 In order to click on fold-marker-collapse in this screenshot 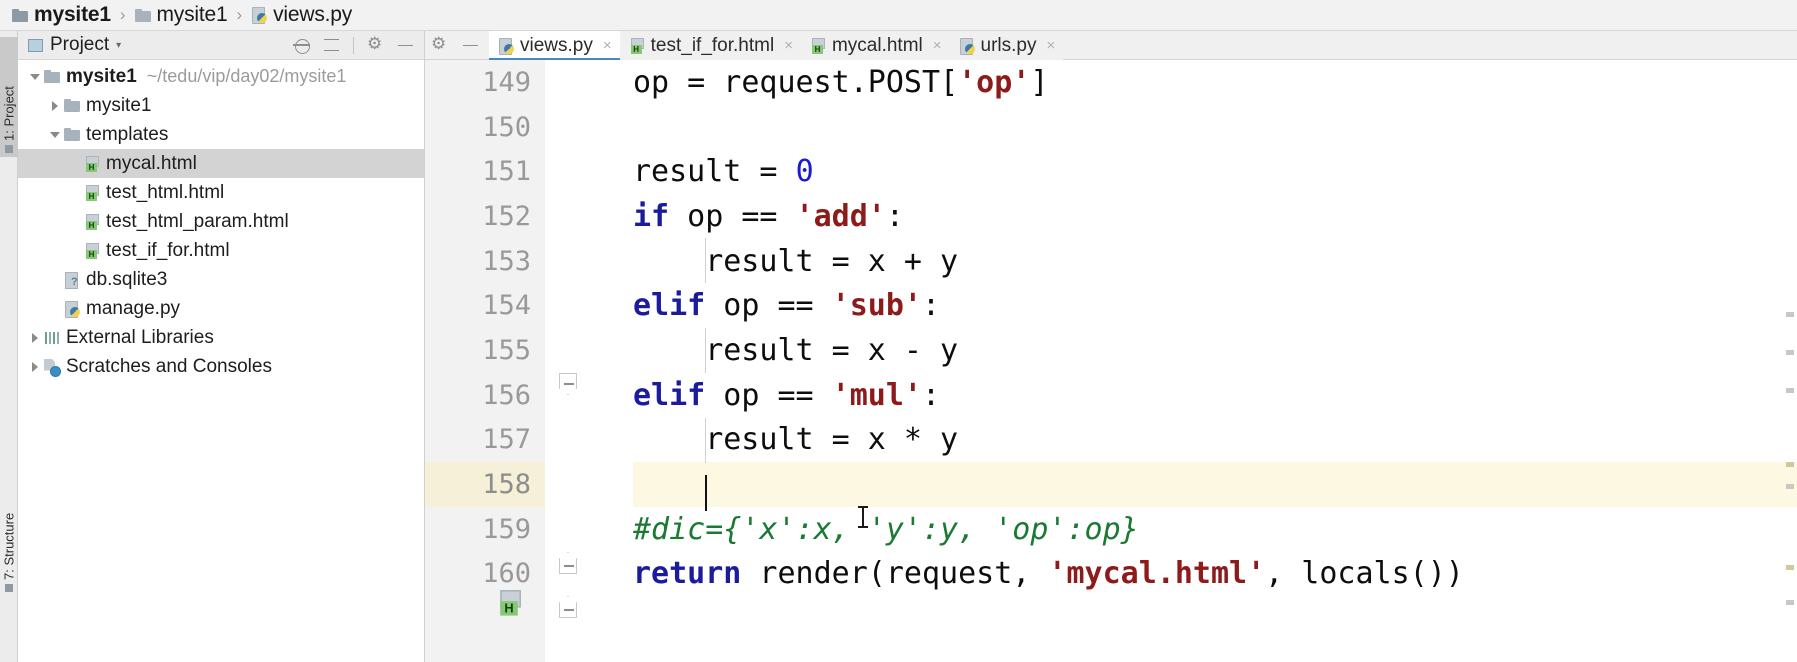, I will do `click(568, 384)`.